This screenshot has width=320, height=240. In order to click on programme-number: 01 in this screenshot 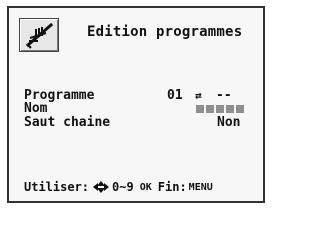, I will do `click(175, 95)`.